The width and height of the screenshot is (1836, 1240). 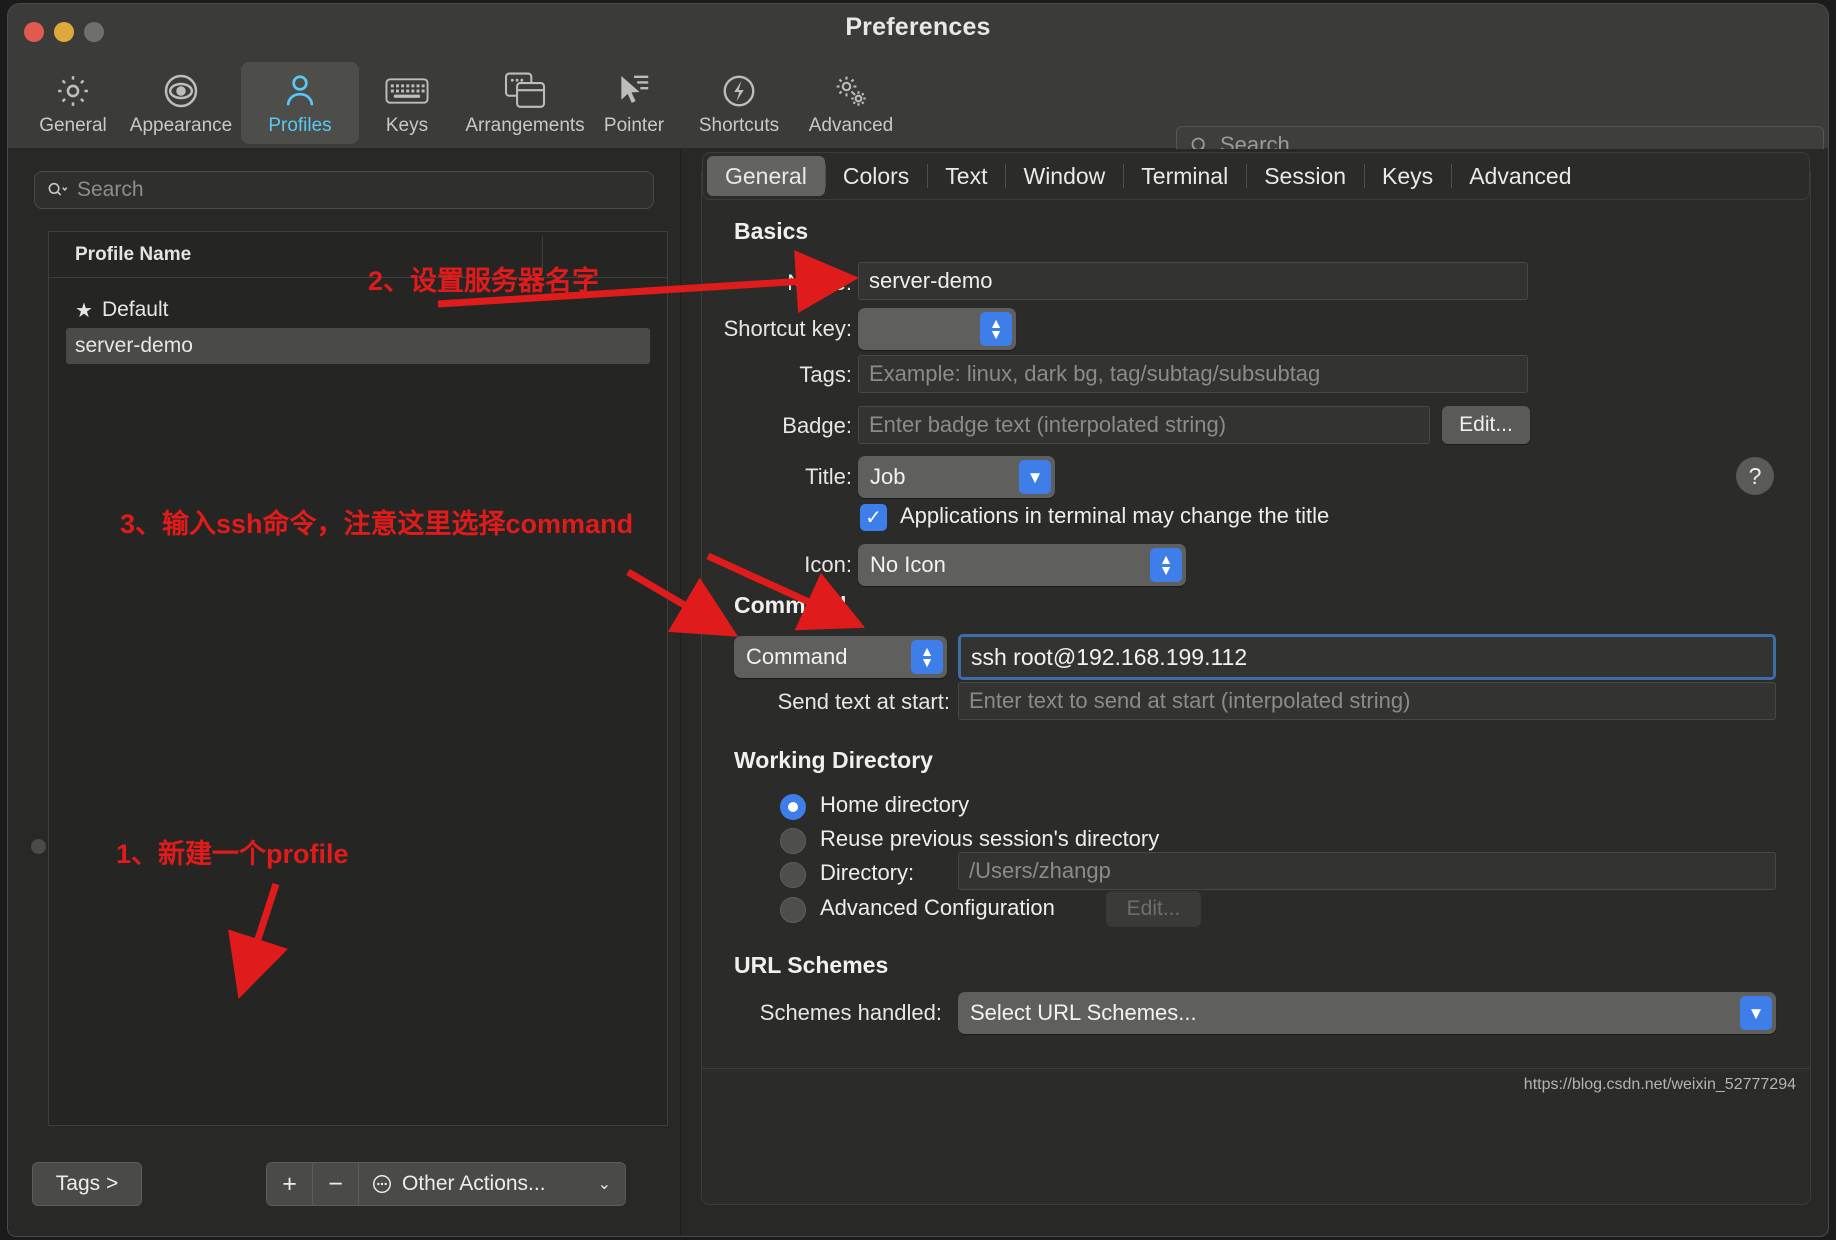 I want to click on radio-advanced-configuration, so click(x=793, y=910).